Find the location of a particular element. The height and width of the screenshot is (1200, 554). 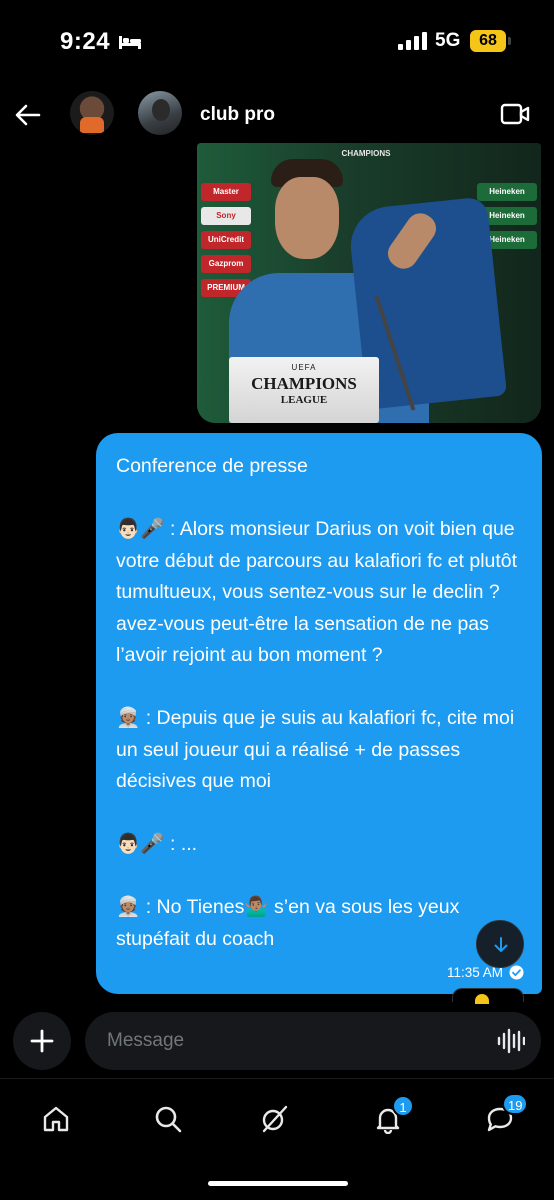

chat-title: club pro is located at coordinates (237, 115).